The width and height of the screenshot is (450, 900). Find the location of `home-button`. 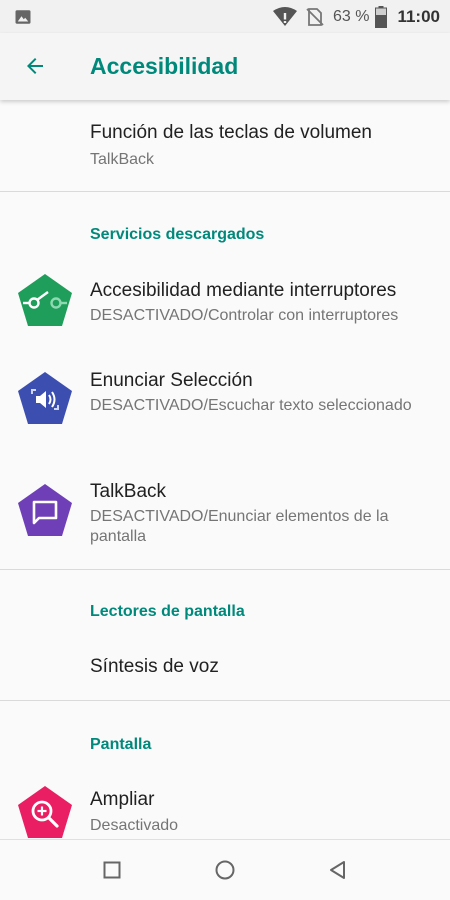

home-button is located at coordinates (225, 870).